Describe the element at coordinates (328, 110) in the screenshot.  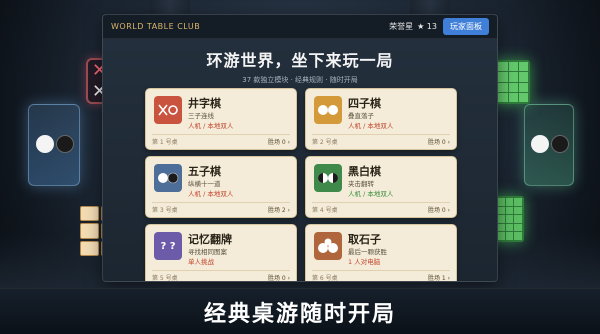
I see `connect-four-icon` at that location.